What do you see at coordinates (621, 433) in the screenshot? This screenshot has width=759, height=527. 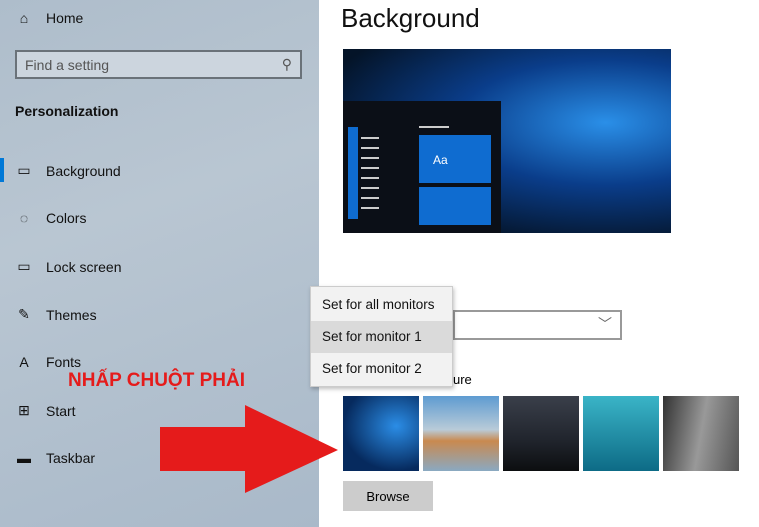 I see `thumbnail-underwater` at bounding box center [621, 433].